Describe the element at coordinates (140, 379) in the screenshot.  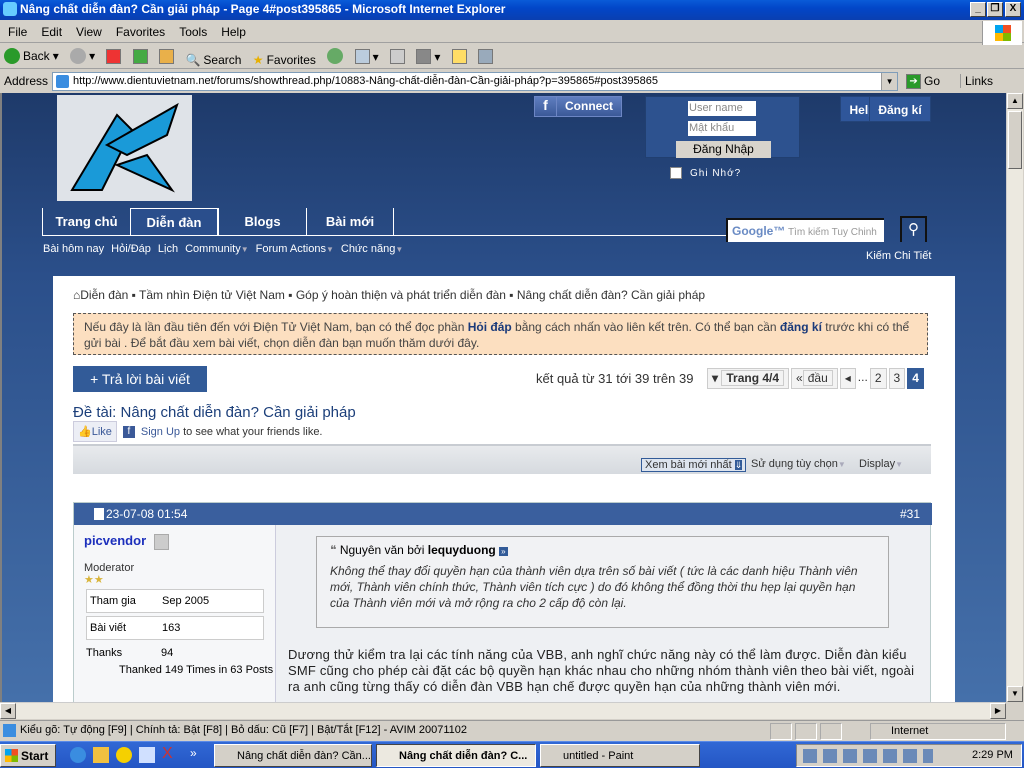
I see `reply-button: + Trả lời bài viết` at that location.